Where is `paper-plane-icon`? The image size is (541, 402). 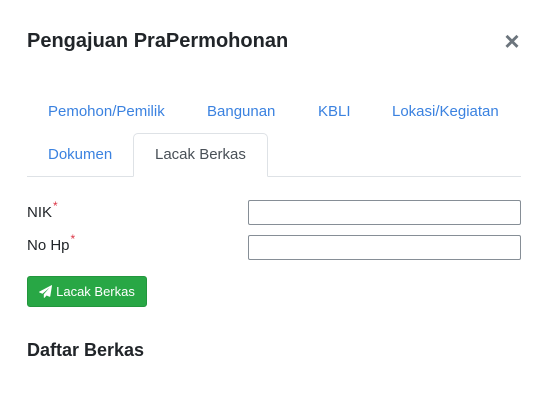 paper-plane-icon is located at coordinates (46, 291).